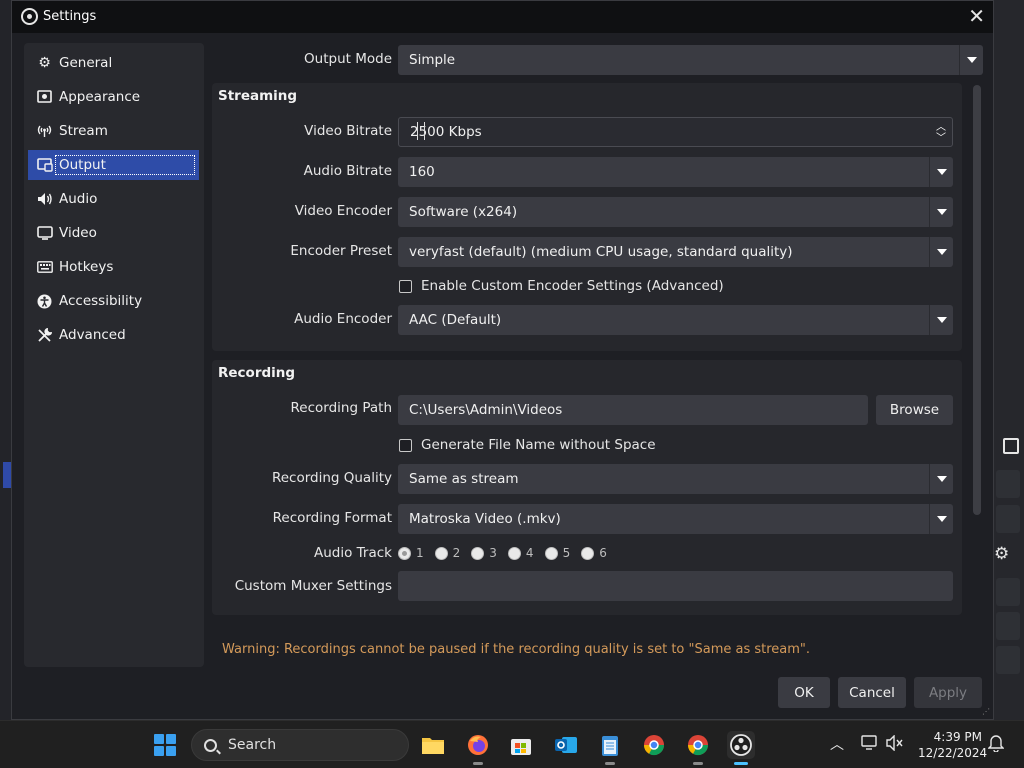 The height and width of the screenshot is (768, 1024). I want to click on sidebar-item-label: Audio, so click(78, 199).